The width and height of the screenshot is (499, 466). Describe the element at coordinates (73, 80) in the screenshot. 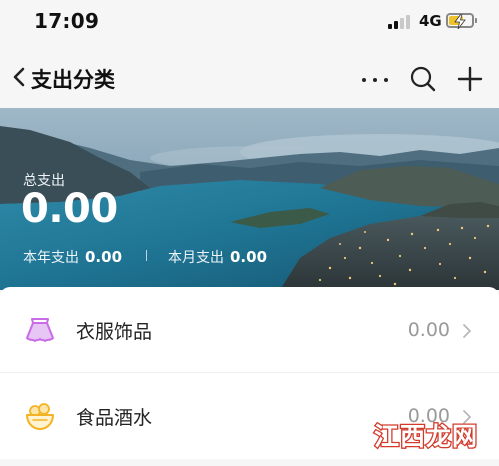

I see `page-title: 支出分类` at that location.